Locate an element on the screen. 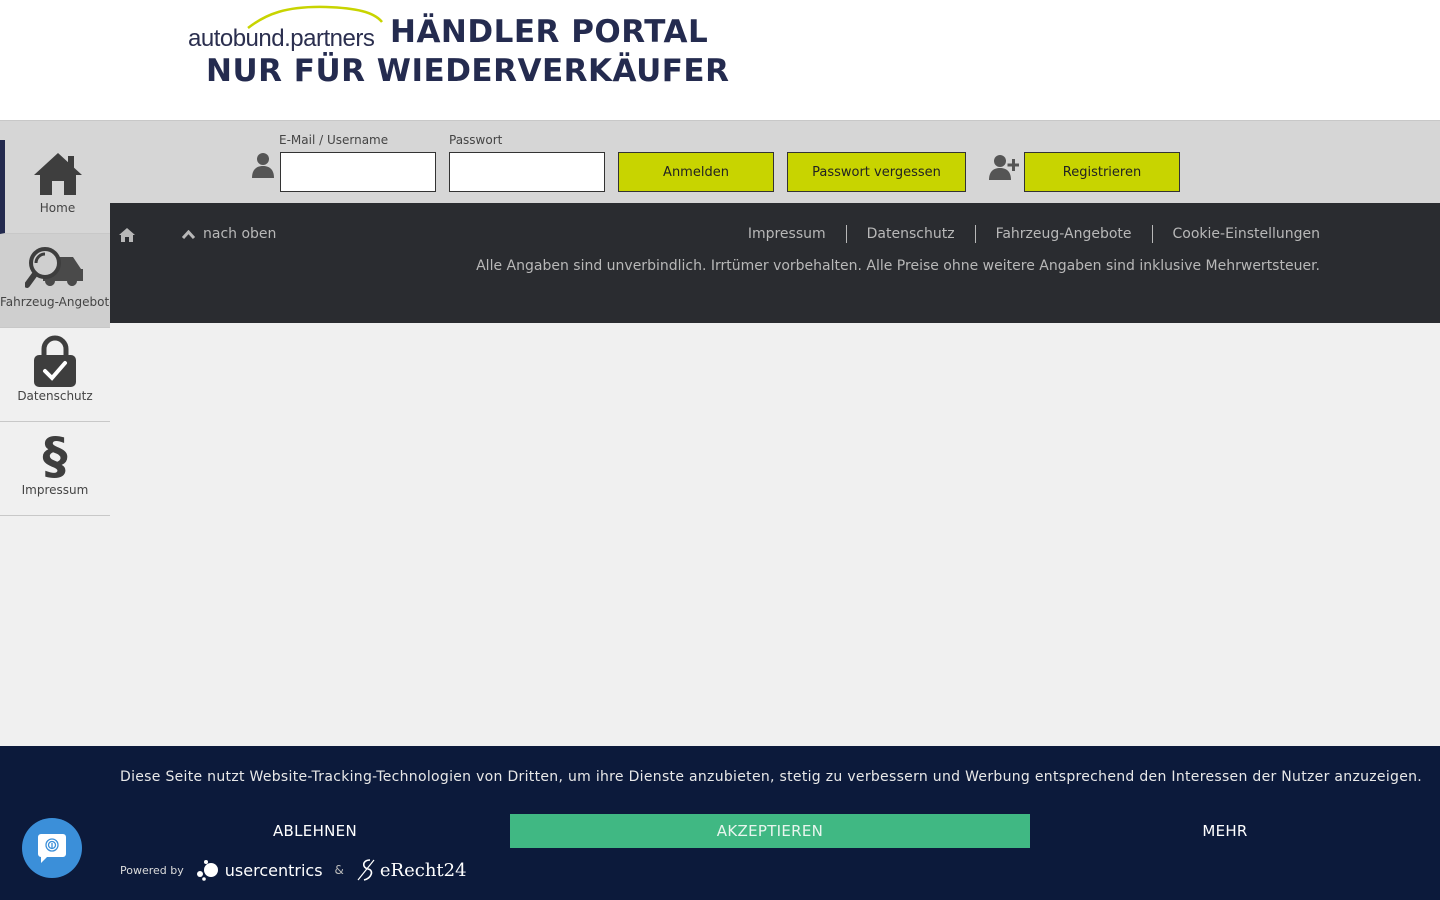 The height and width of the screenshot is (900, 1440). usercentrics-text: usercentrics is located at coordinates (273, 870).